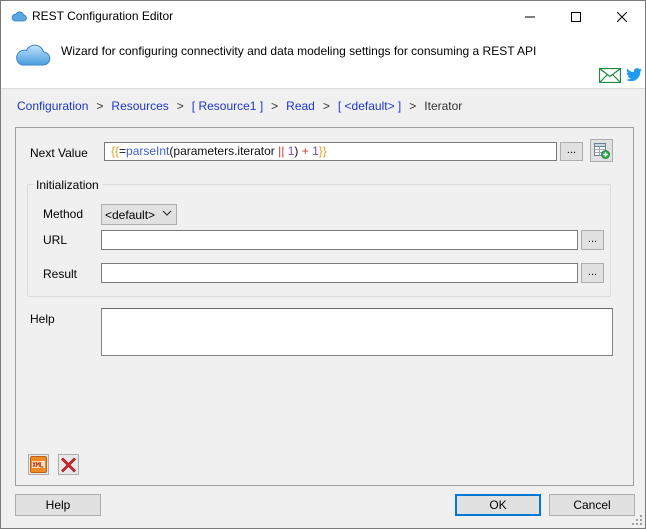 Image resolution: width=646 pixels, height=529 pixels. I want to click on breadcrumb-read: Read, so click(300, 106).